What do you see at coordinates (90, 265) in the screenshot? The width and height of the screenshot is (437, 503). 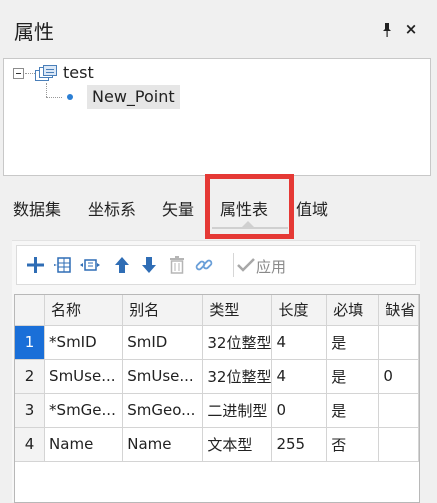 I see `edit-field-icon` at bounding box center [90, 265].